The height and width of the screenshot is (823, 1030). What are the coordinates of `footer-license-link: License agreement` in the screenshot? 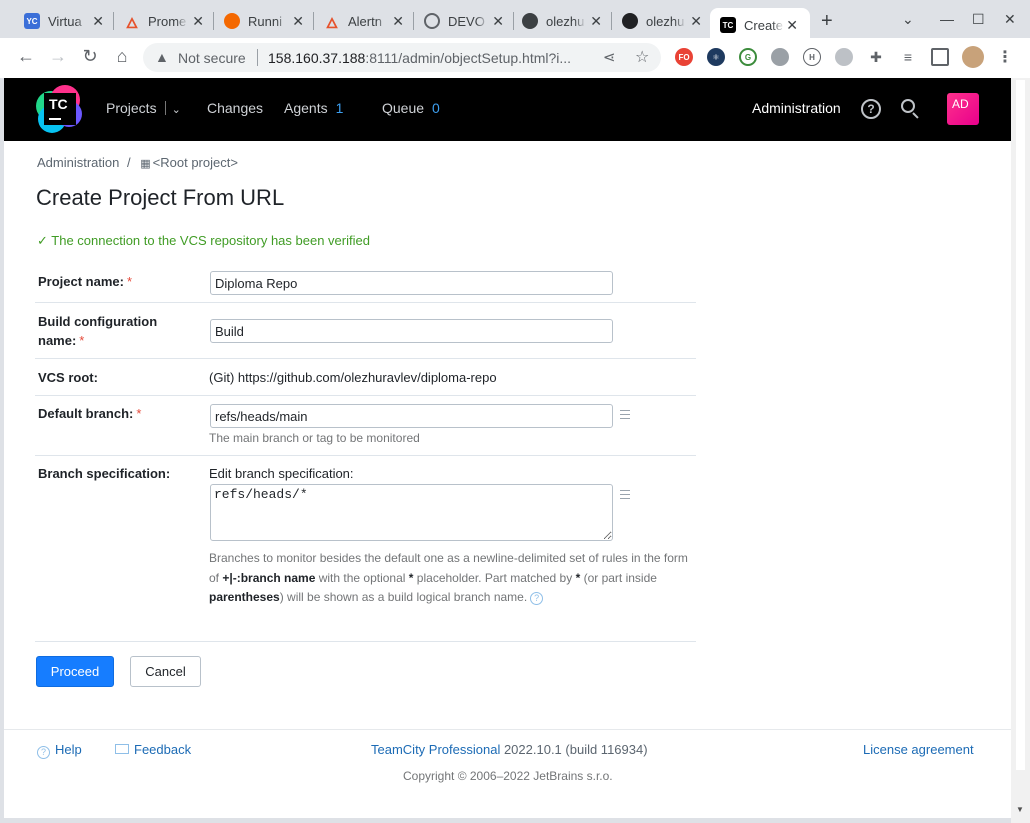 It's located at (918, 749).